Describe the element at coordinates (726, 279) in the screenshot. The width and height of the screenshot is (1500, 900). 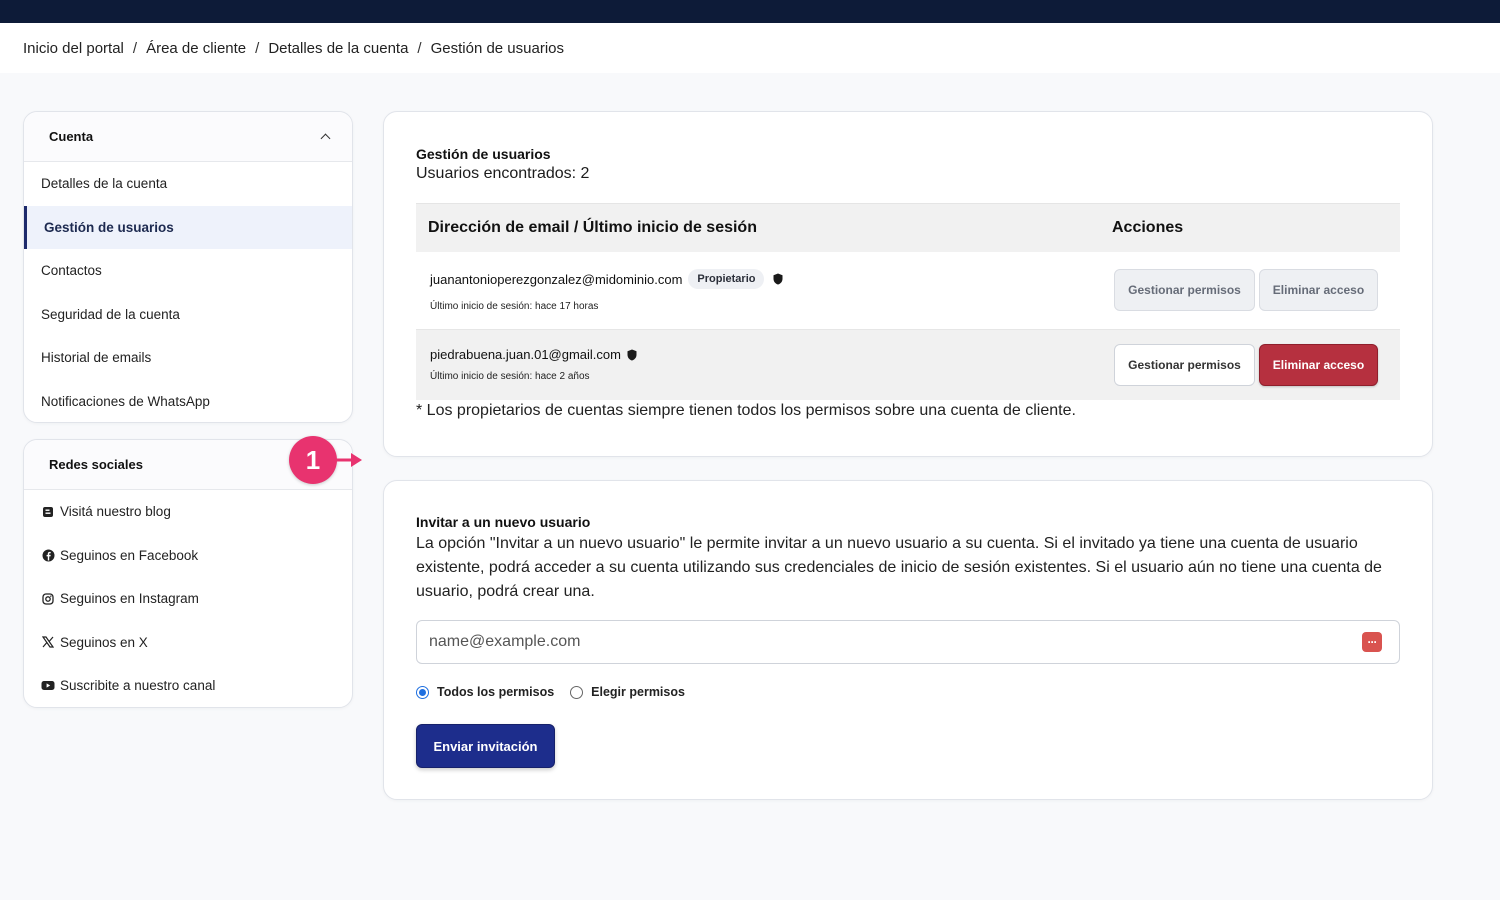
I see `owner-badge: Propietario` at that location.